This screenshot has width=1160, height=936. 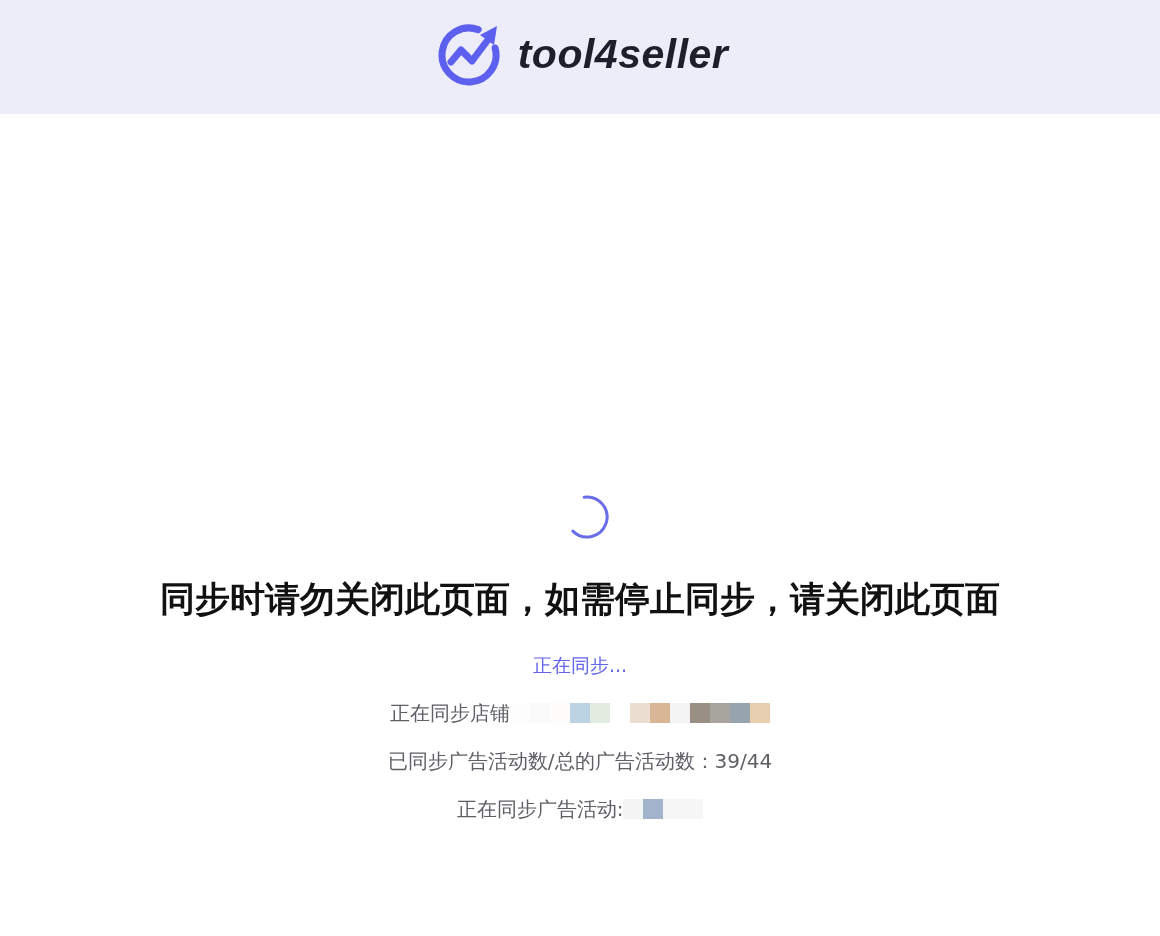 What do you see at coordinates (580, 599) in the screenshot?
I see `sync-warning-heading: 同步时请勿关闭此页面，如需停止同步，请关闭此页面` at bounding box center [580, 599].